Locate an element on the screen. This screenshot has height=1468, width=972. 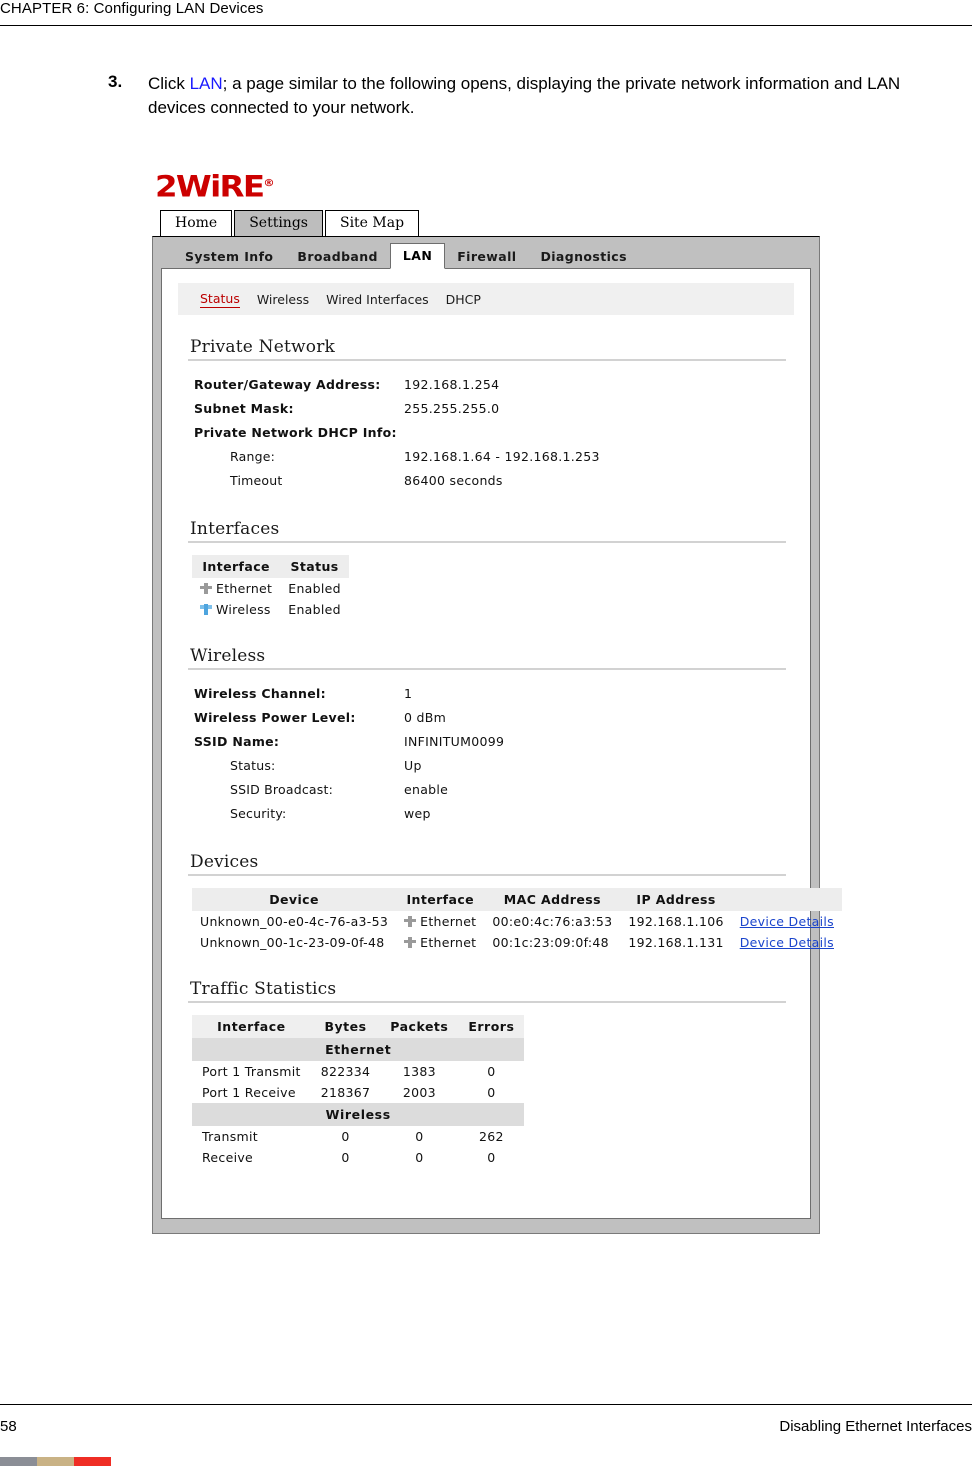
cell-bytes: 218367 is located at coordinates (345, 1092).